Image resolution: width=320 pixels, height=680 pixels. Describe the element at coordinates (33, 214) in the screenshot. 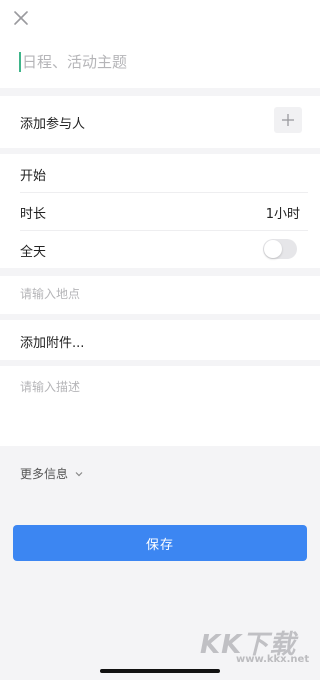

I see `duration-label: 时长` at that location.